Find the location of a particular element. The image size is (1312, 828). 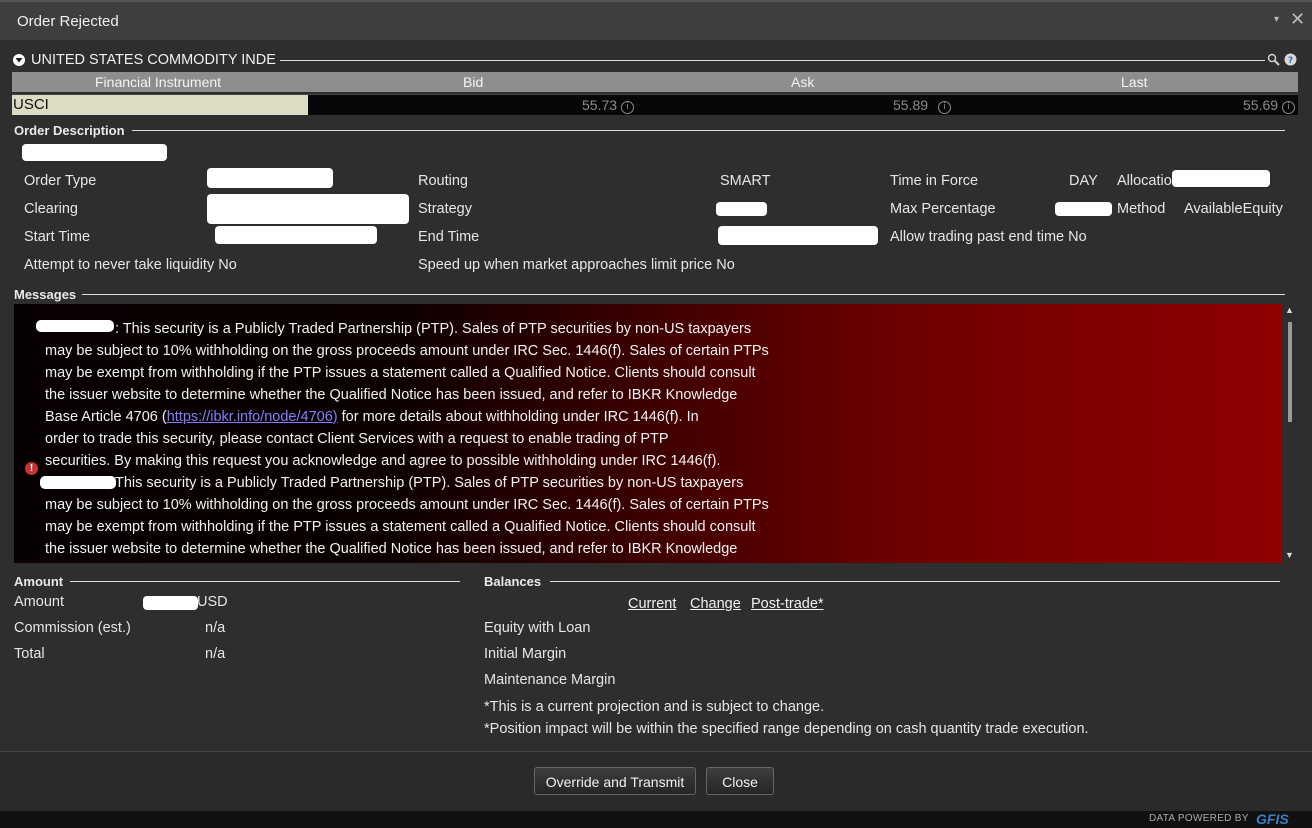

status-bar: DATA POWERED BY GFIS is located at coordinates (656, 819).